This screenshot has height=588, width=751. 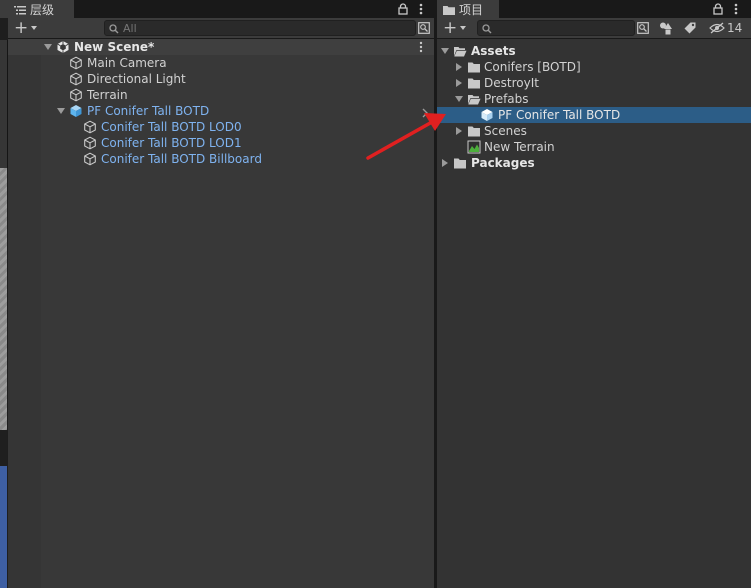 I want to click on tree-item-conifers-botd: Conifers [BOTD], so click(x=594, y=67).